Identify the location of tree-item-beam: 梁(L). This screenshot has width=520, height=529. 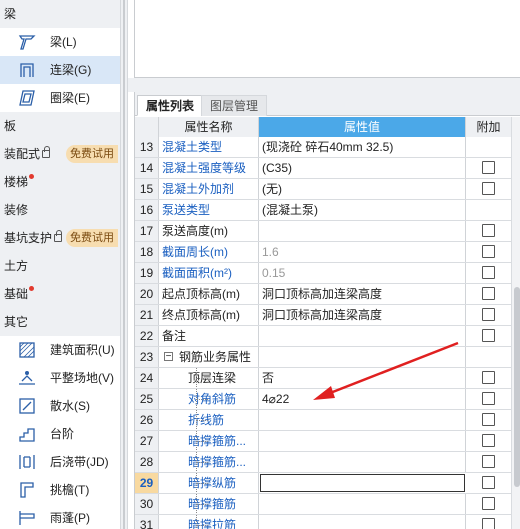
(60, 42).